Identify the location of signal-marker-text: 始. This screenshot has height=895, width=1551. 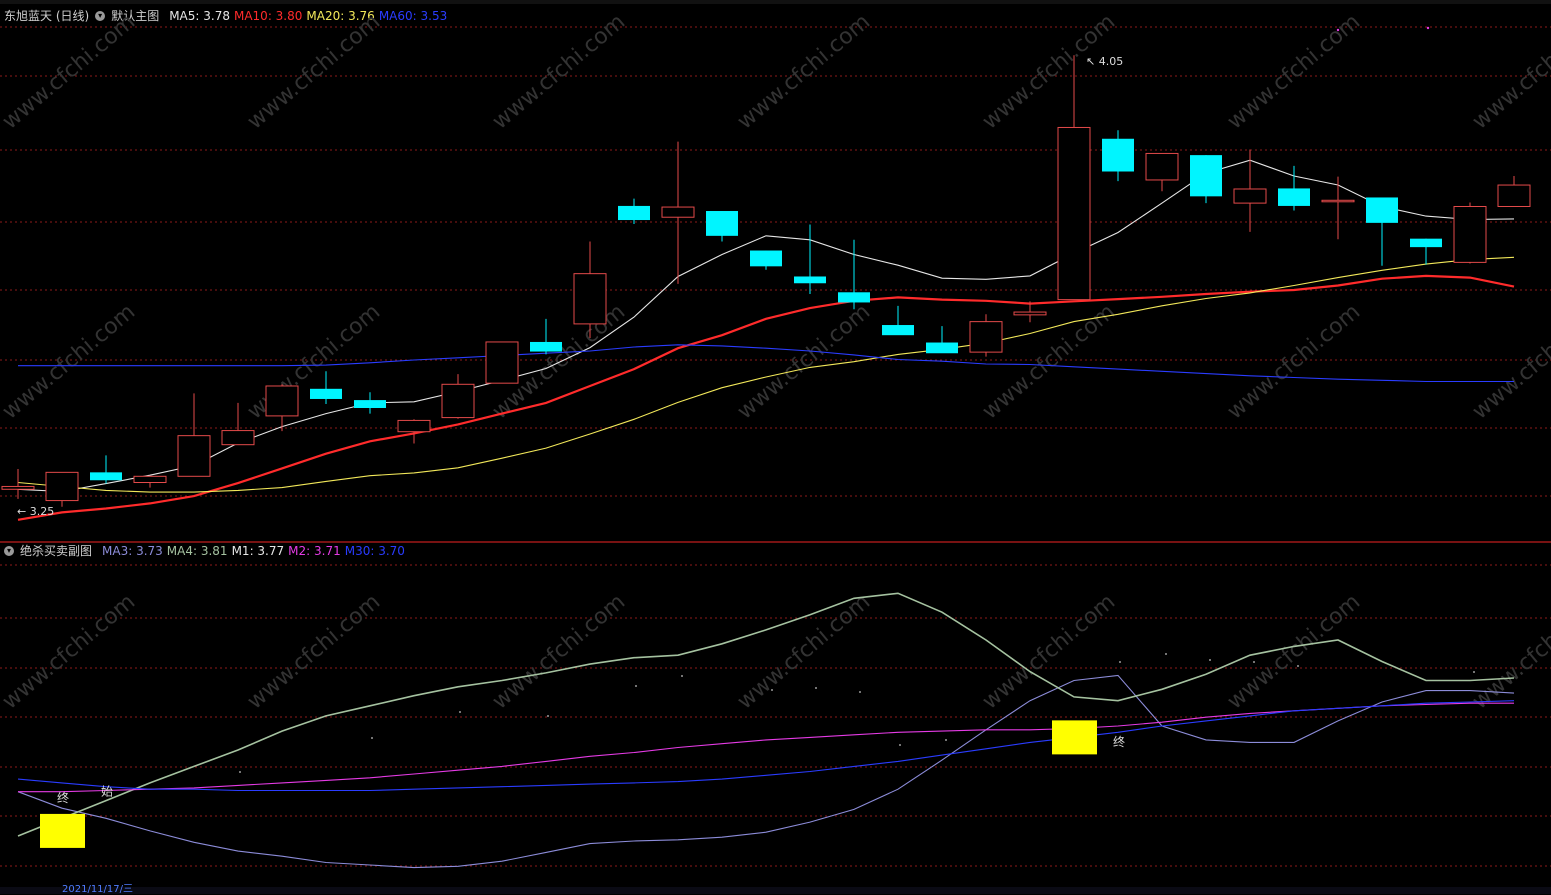
(107, 792).